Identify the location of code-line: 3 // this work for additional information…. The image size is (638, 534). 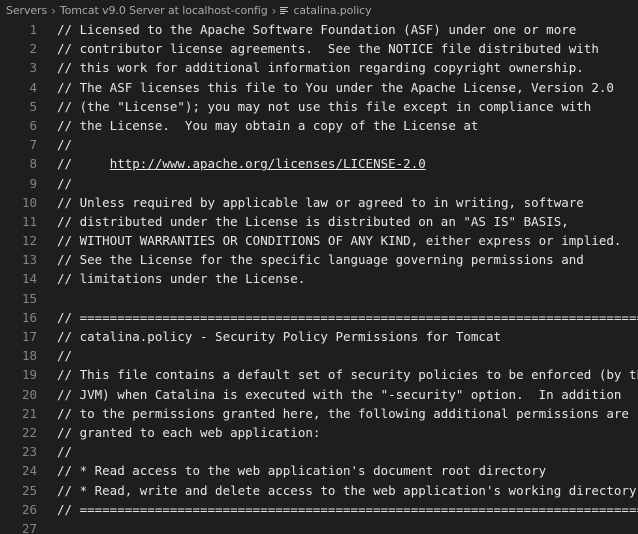
(319, 67).